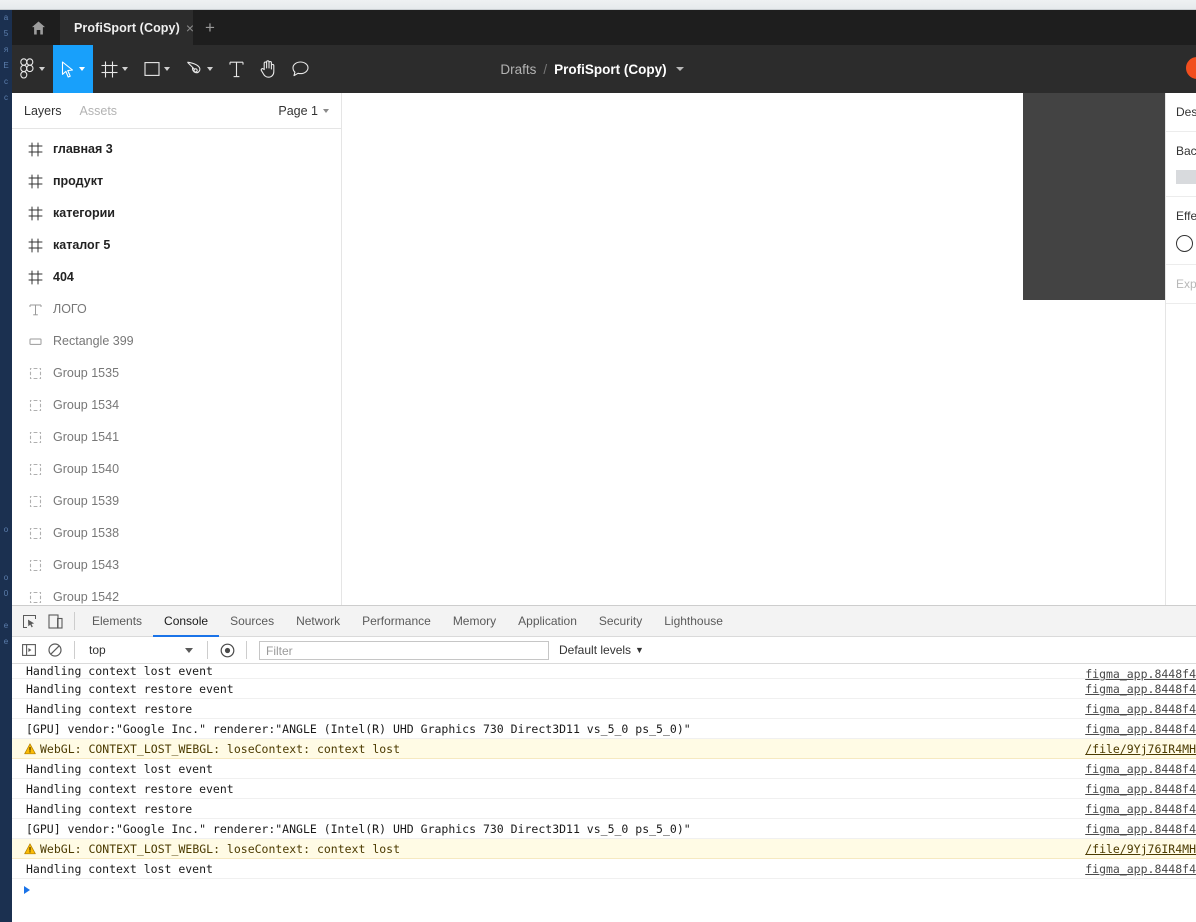 The height and width of the screenshot is (922, 1196). I want to click on export-section-label: Export, so click(1186, 284).